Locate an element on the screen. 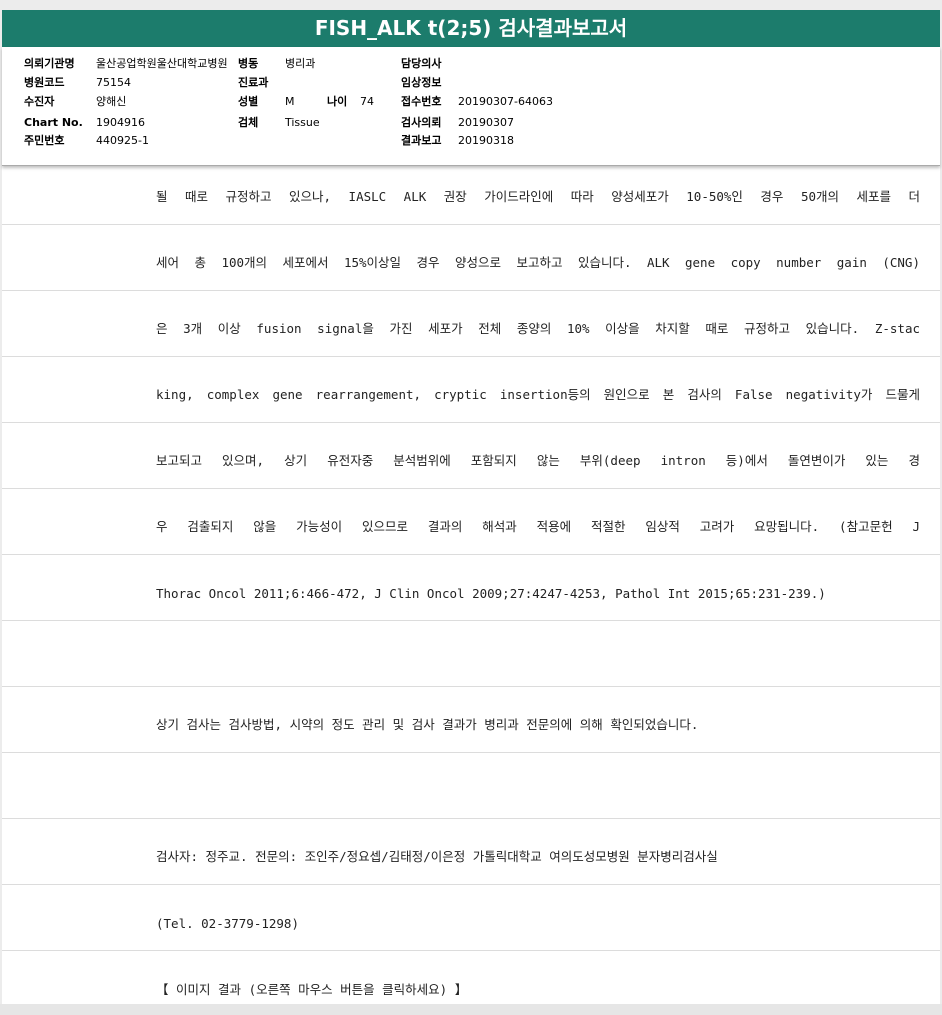 Image resolution: width=942 pixels, height=1015 pixels. institution-value: 울산공업학원울산대학교병원 is located at coordinates (162, 63).